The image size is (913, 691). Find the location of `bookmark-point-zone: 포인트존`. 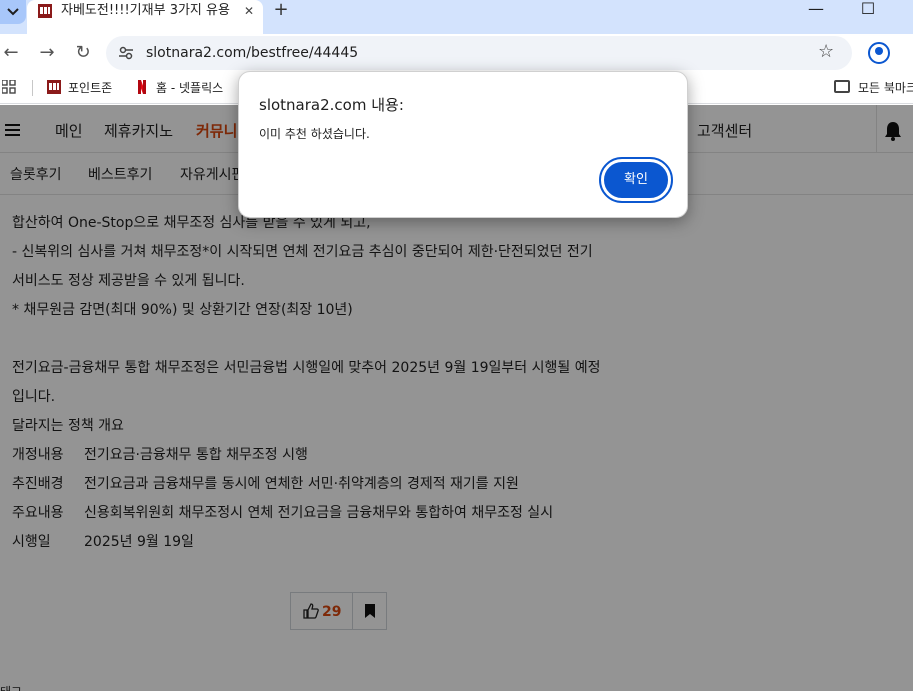

bookmark-point-zone: 포인트존 is located at coordinates (79, 88).